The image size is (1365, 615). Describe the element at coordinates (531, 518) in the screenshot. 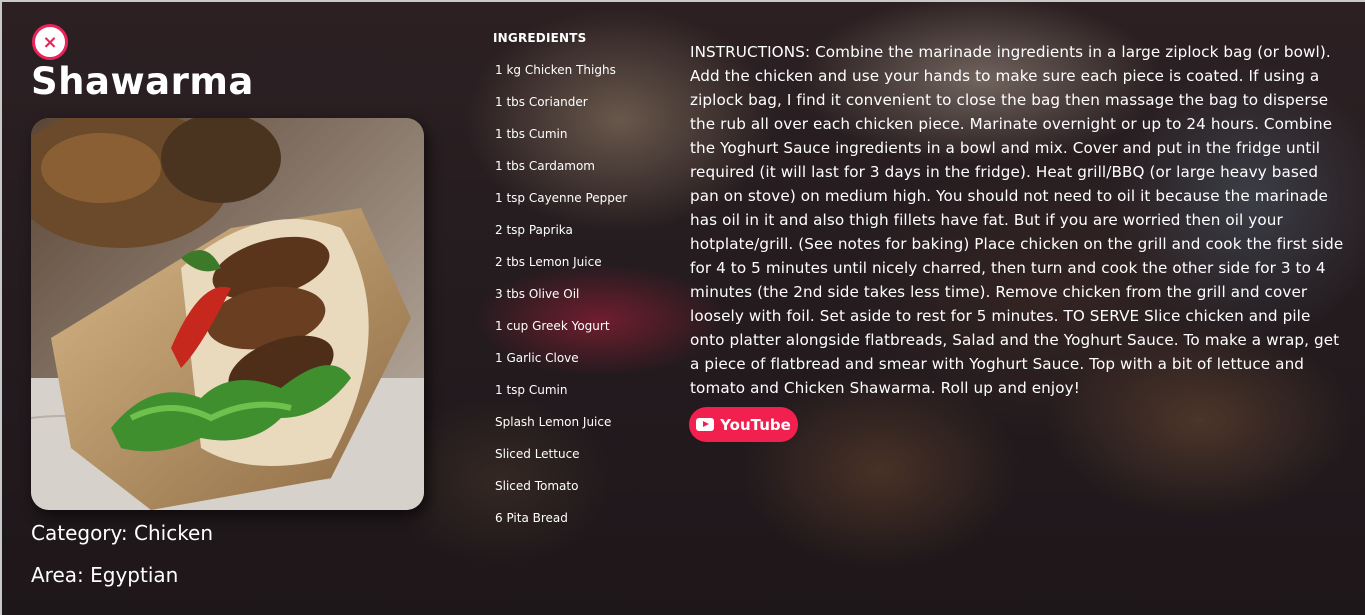

I see `ingredient-item: 6 Pita Bread` at that location.